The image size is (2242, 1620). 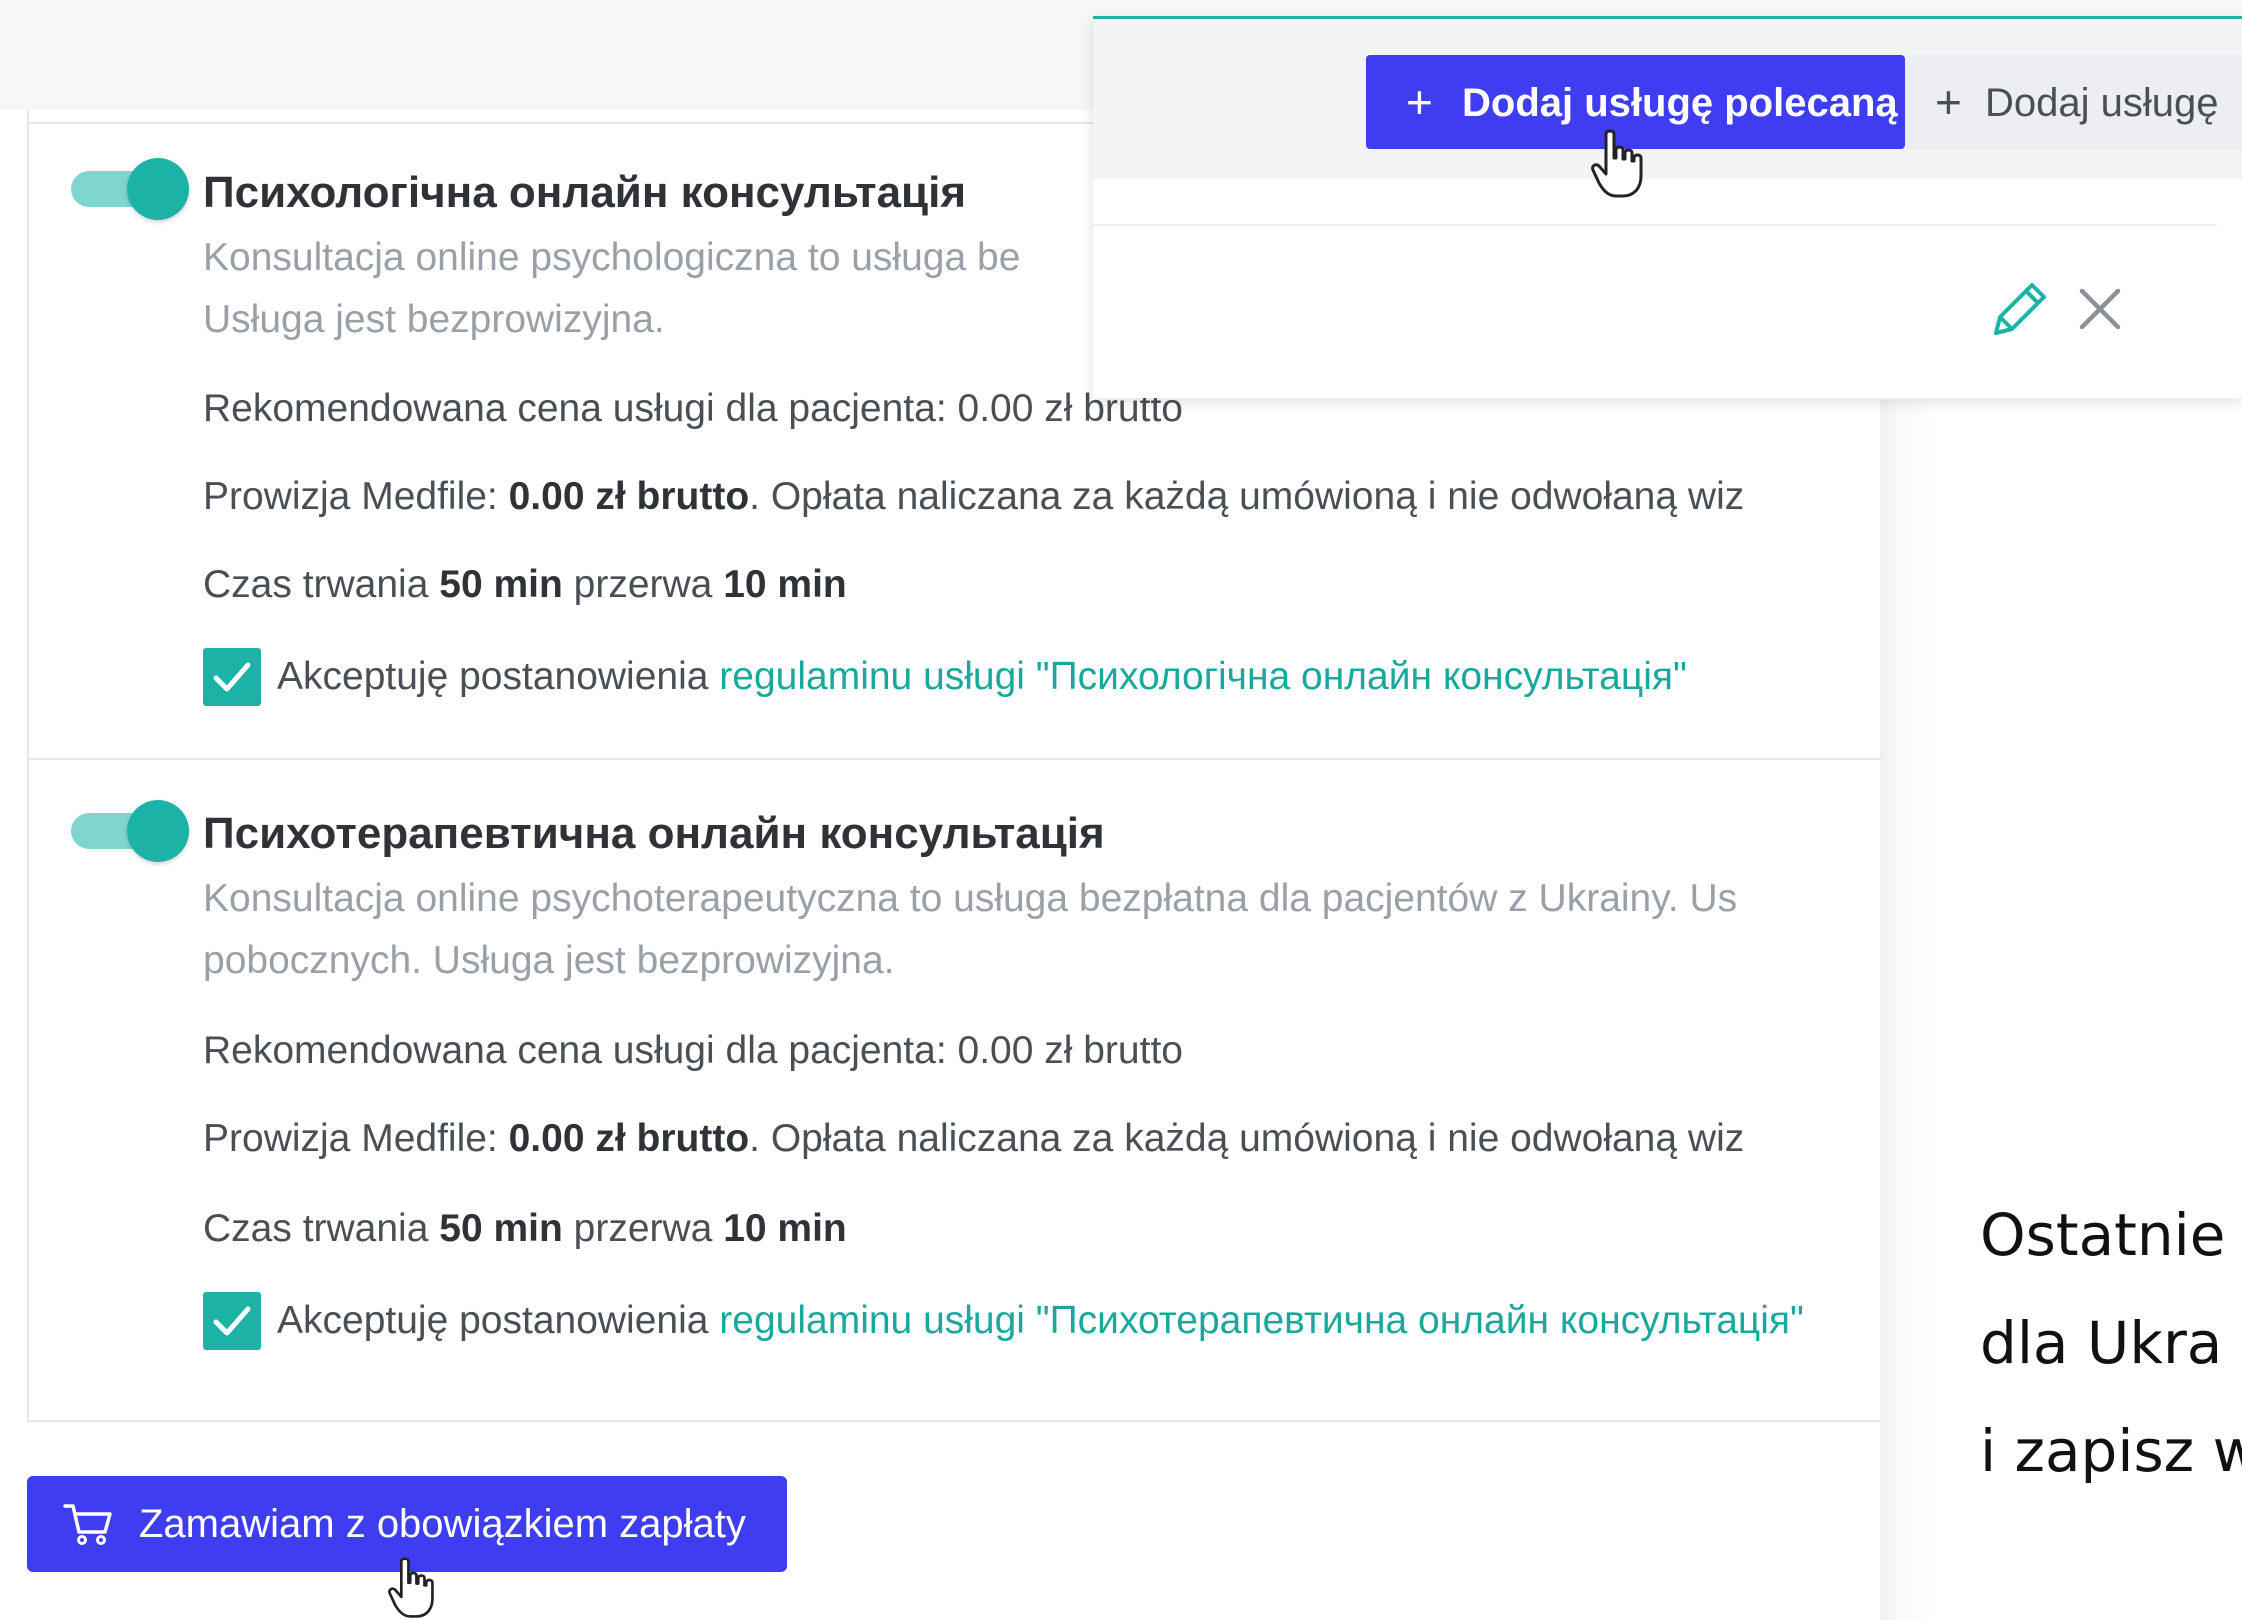 What do you see at coordinates (2103, 1235) in the screenshot?
I see `caption-line: Ostatnie` at bounding box center [2103, 1235].